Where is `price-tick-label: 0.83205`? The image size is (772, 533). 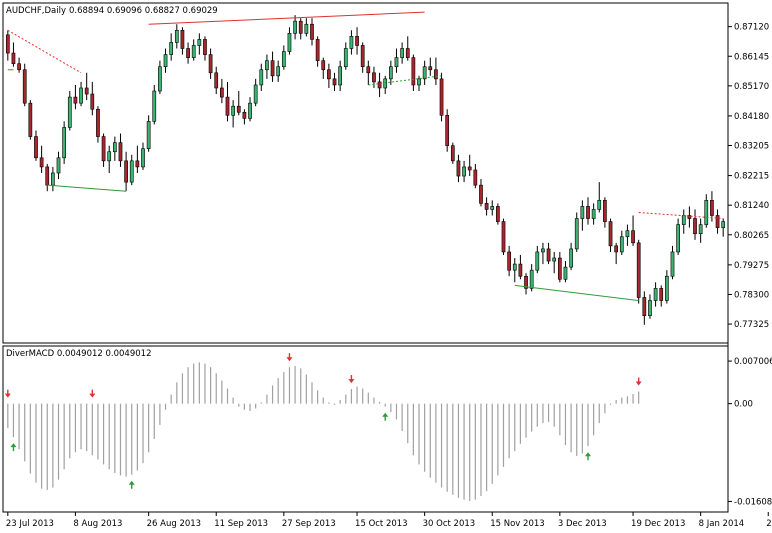
price-tick-label: 0.83205 is located at coordinates (751, 147).